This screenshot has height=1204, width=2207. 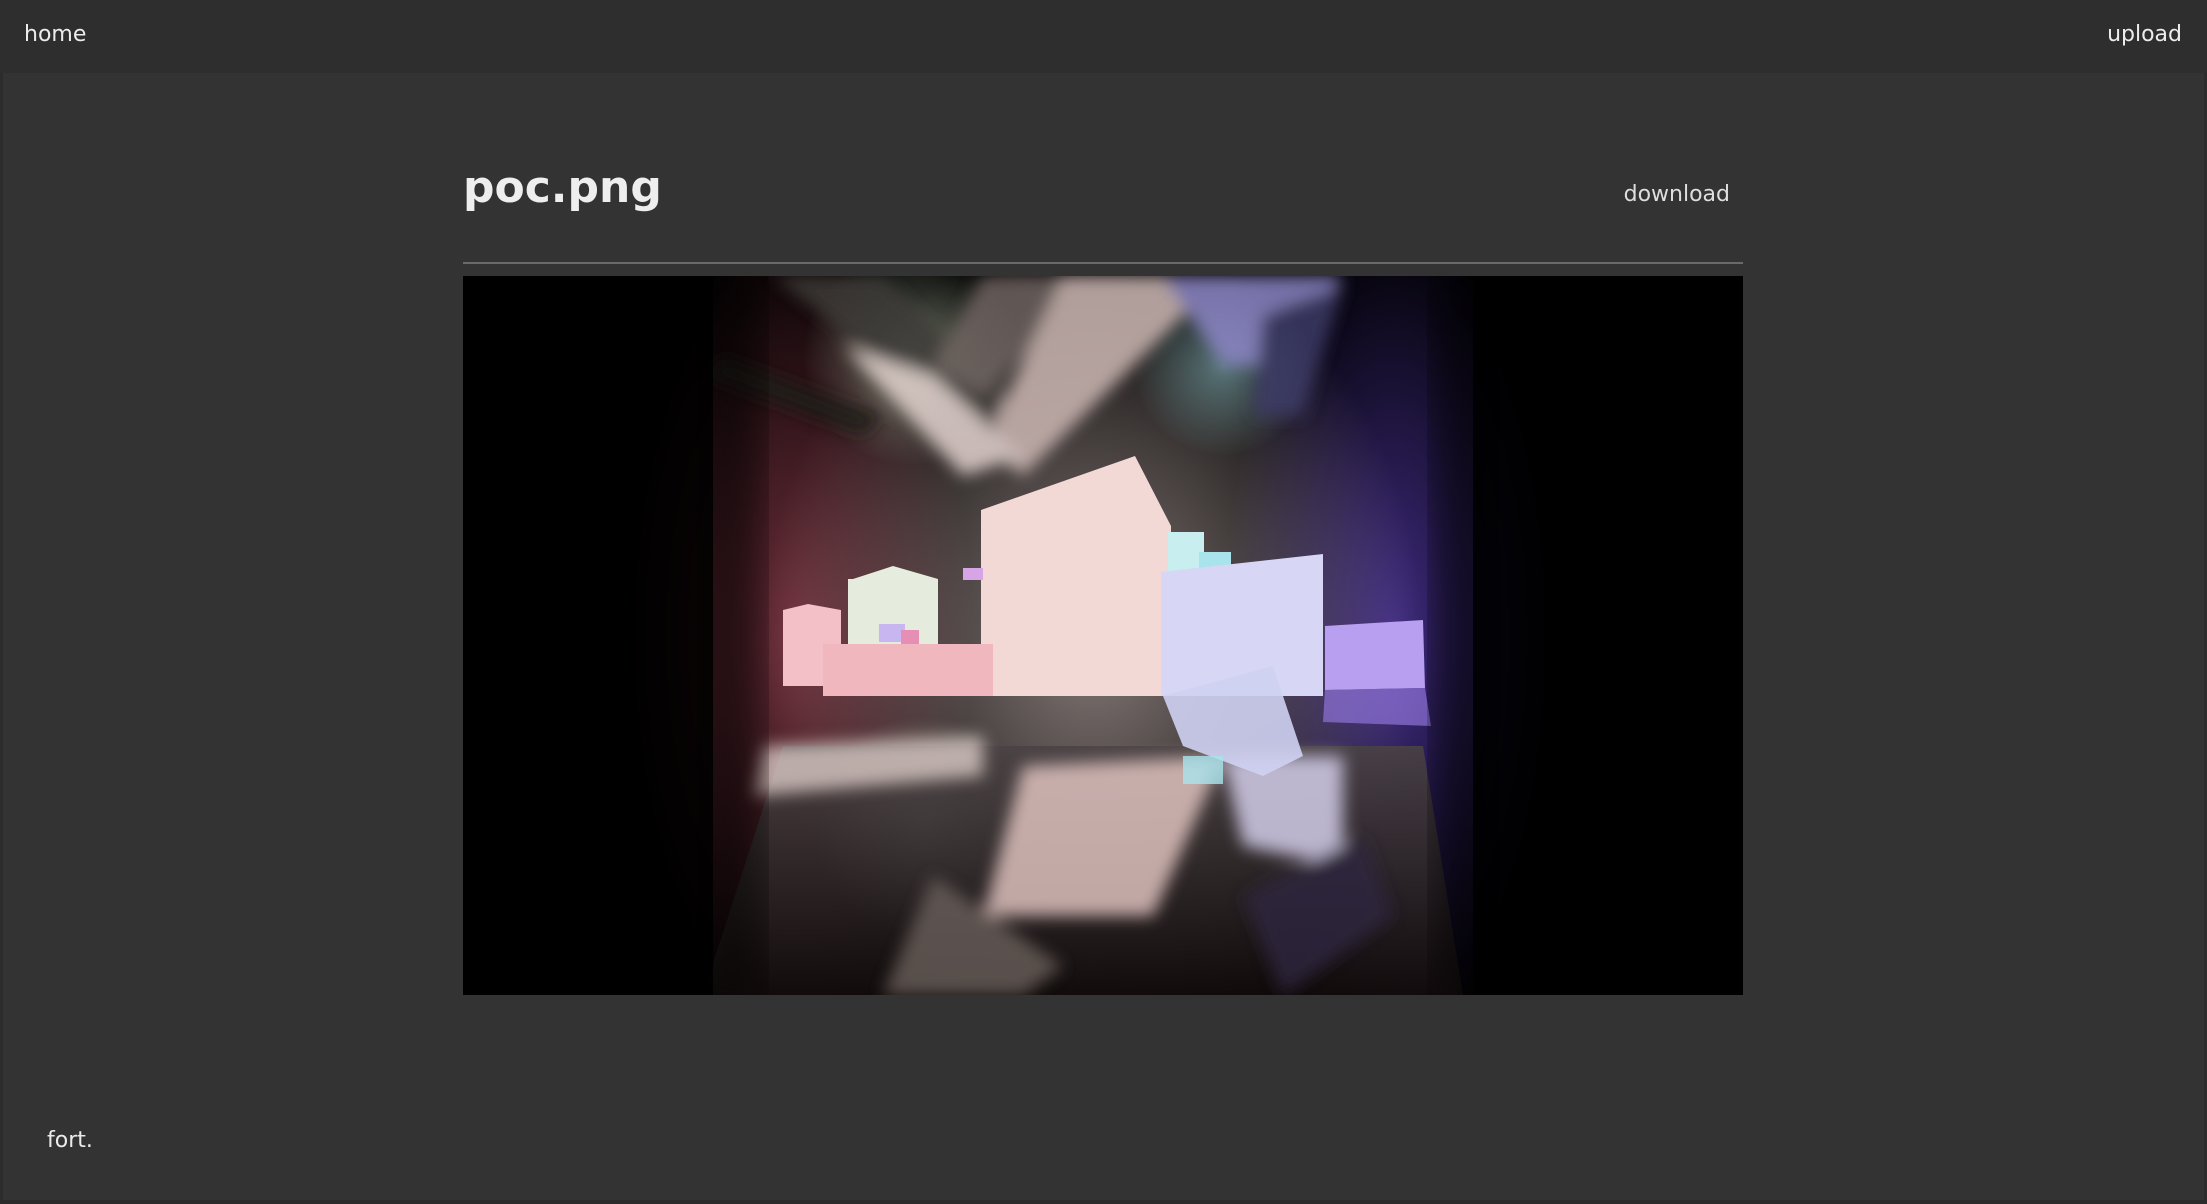 I want to click on frame-border-bottom, so click(x=1103, y=1202).